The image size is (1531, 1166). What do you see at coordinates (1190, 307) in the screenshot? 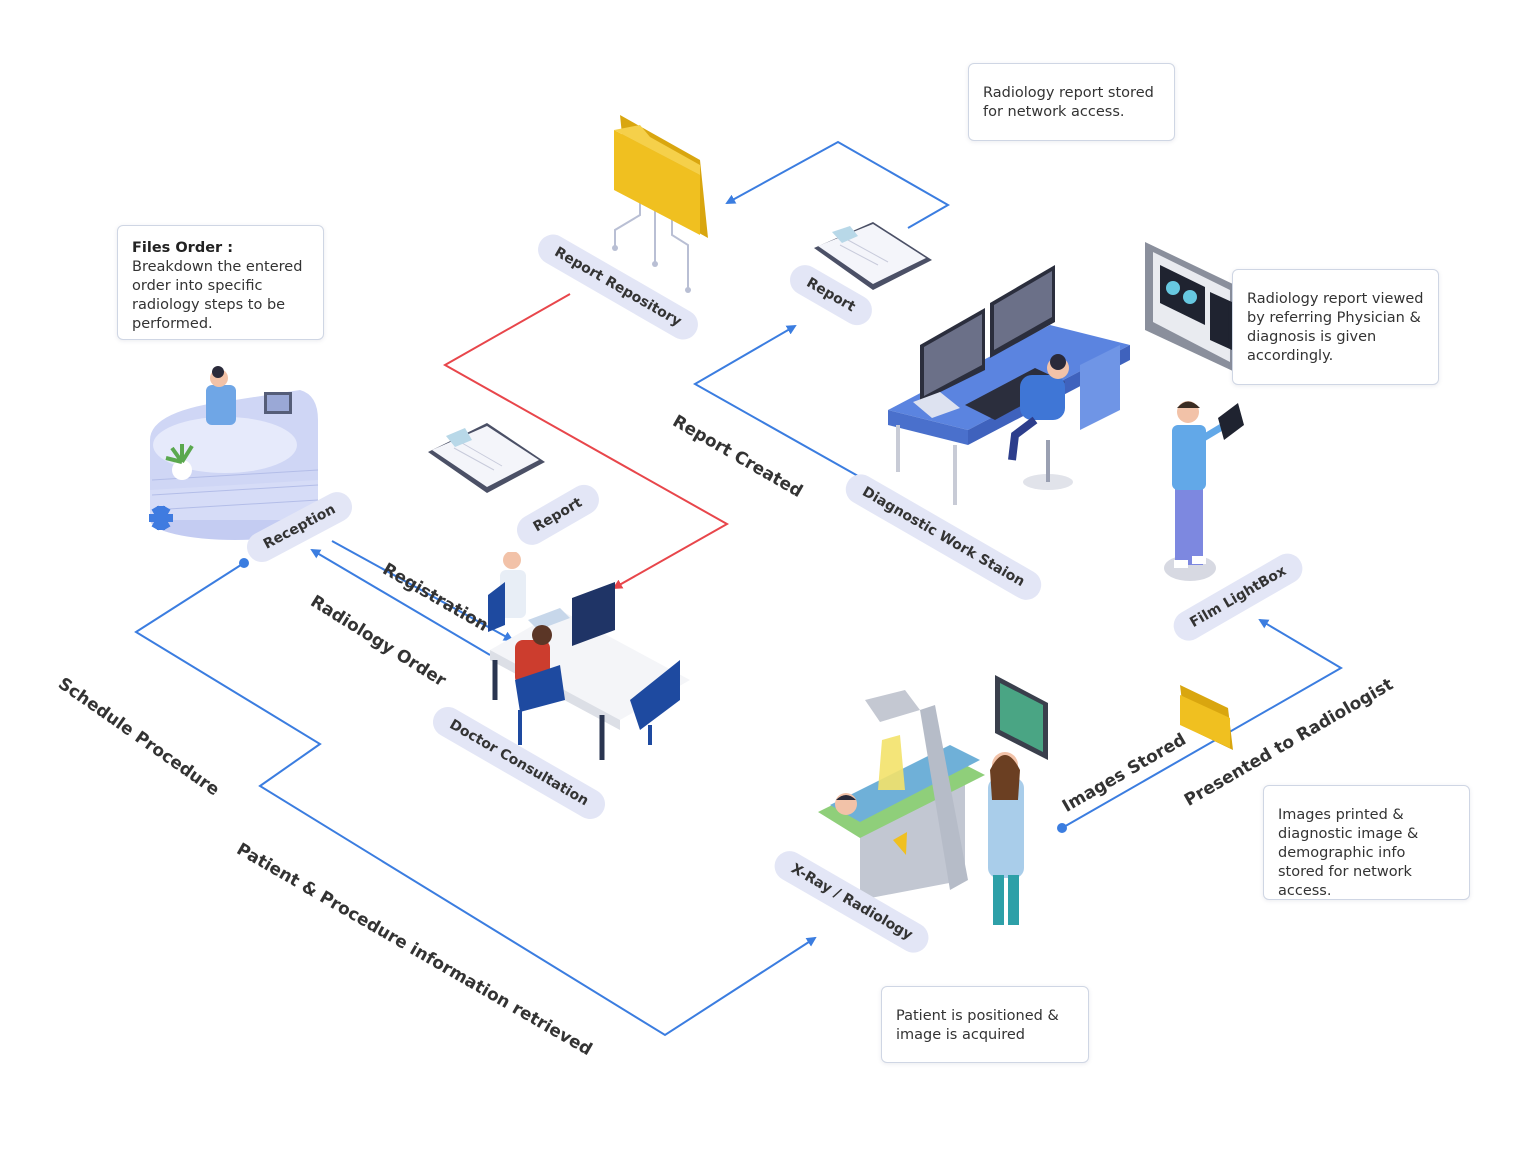
I see `lightbox-icon` at bounding box center [1190, 307].